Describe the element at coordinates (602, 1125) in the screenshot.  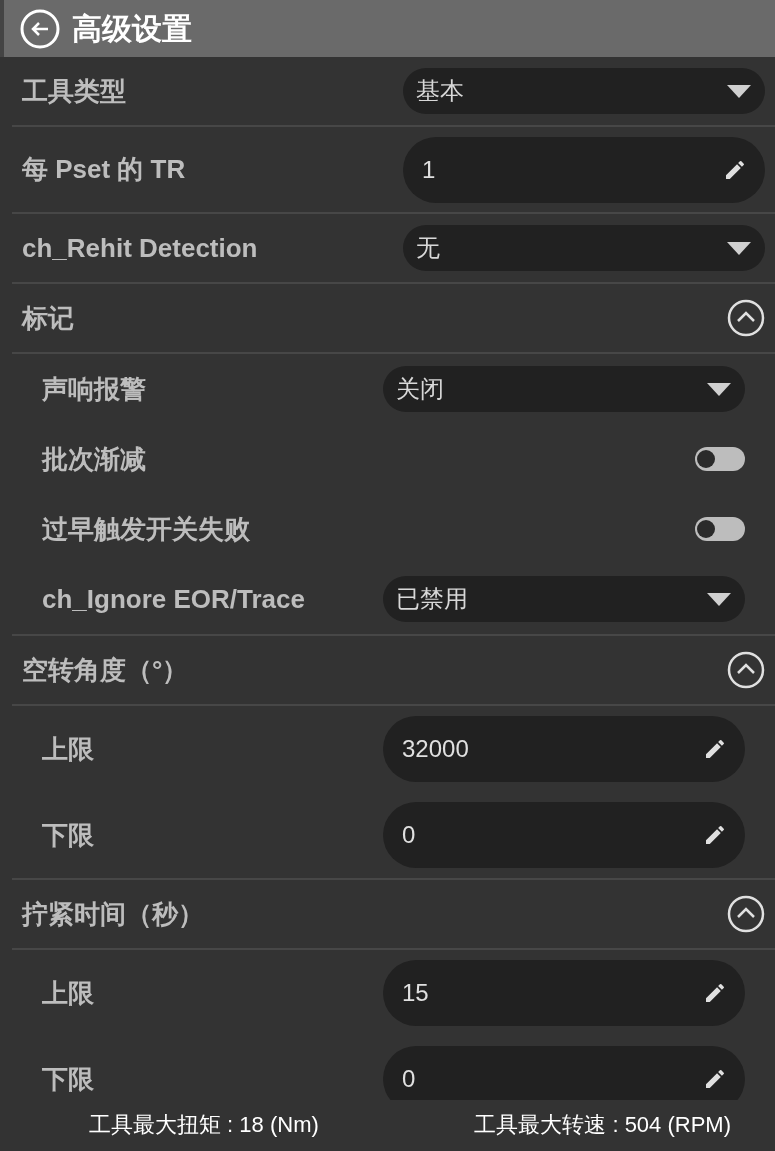
I see `max-speed-text: 工具最大转速 : 504 (RPM)` at that location.